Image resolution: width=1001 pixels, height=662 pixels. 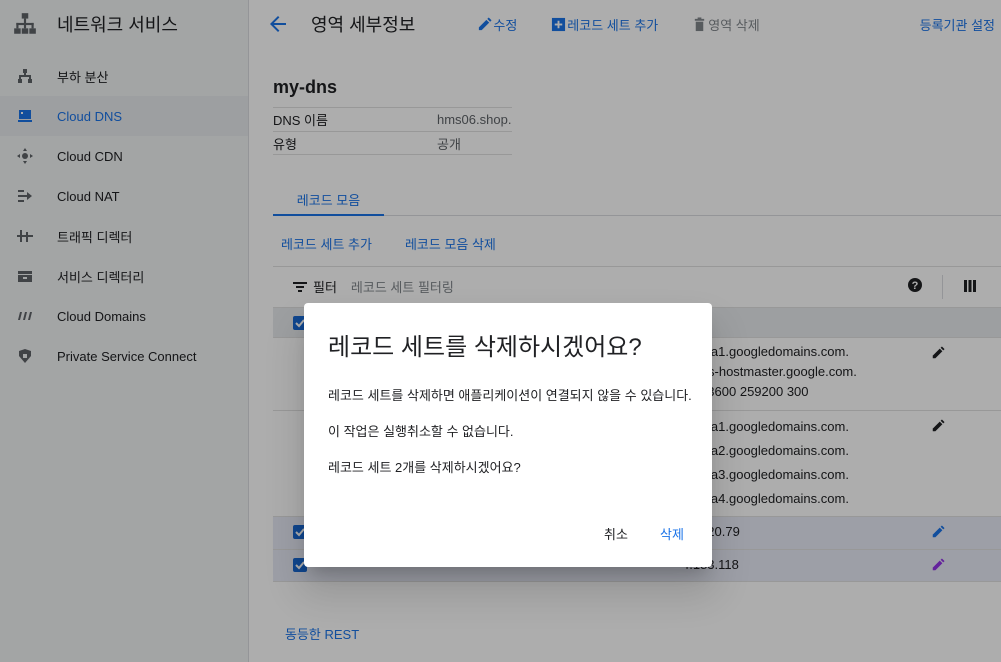 I want to click on dialog-warning-text: 레코드 세트를 삭제하면 애플리케이션이 연결되지 않을 수 있습니다., so click(x=510, y=395).